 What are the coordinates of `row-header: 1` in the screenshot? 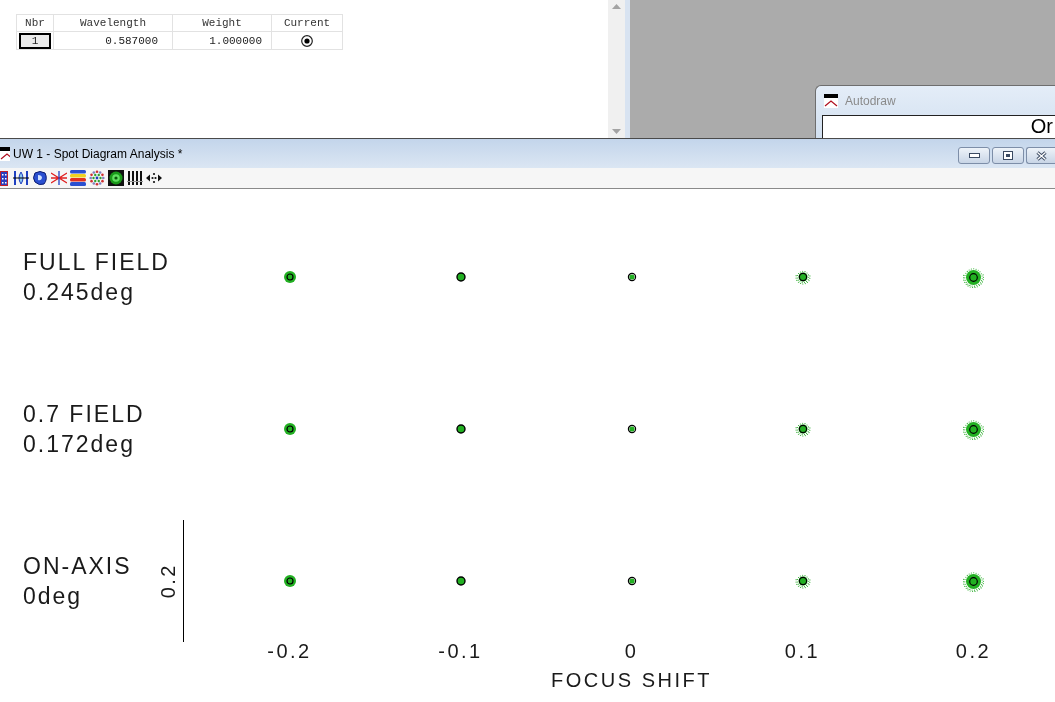 It's located at (35, 40).